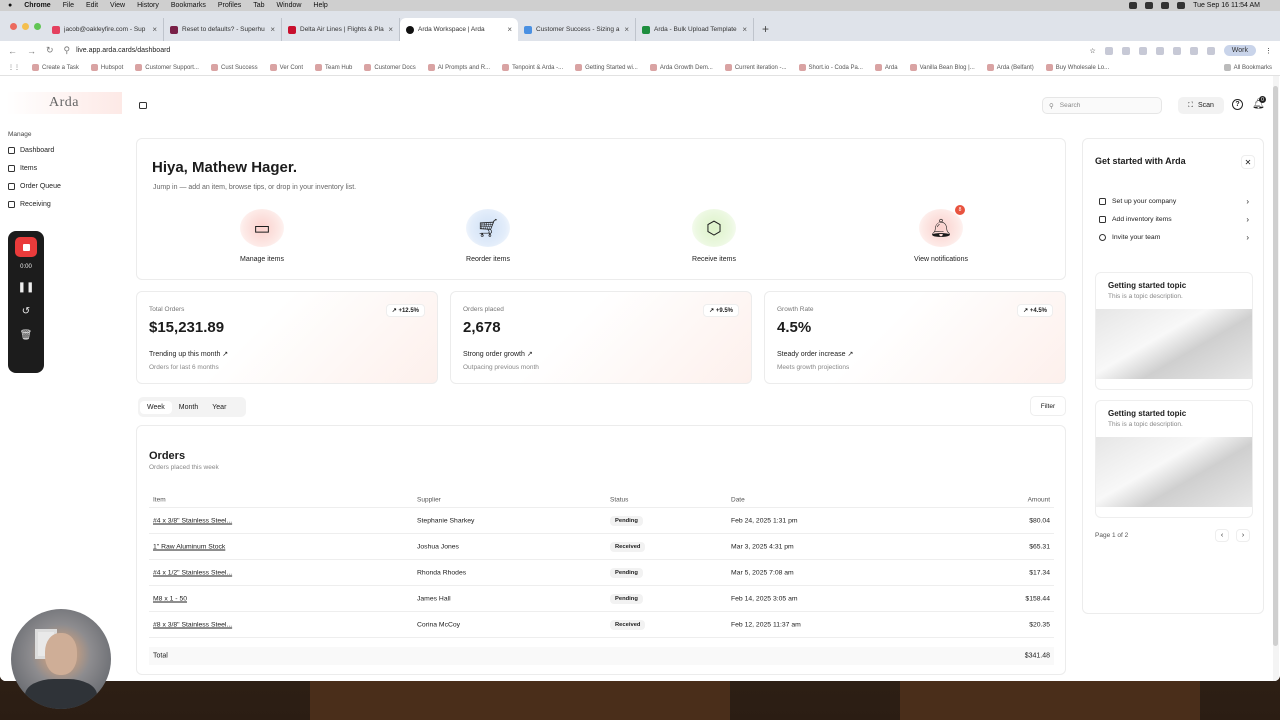 Image resolution: width=1280 pixels, height=720 pixels. I want to click on scrollbar-thumb, so click(1275, 366).